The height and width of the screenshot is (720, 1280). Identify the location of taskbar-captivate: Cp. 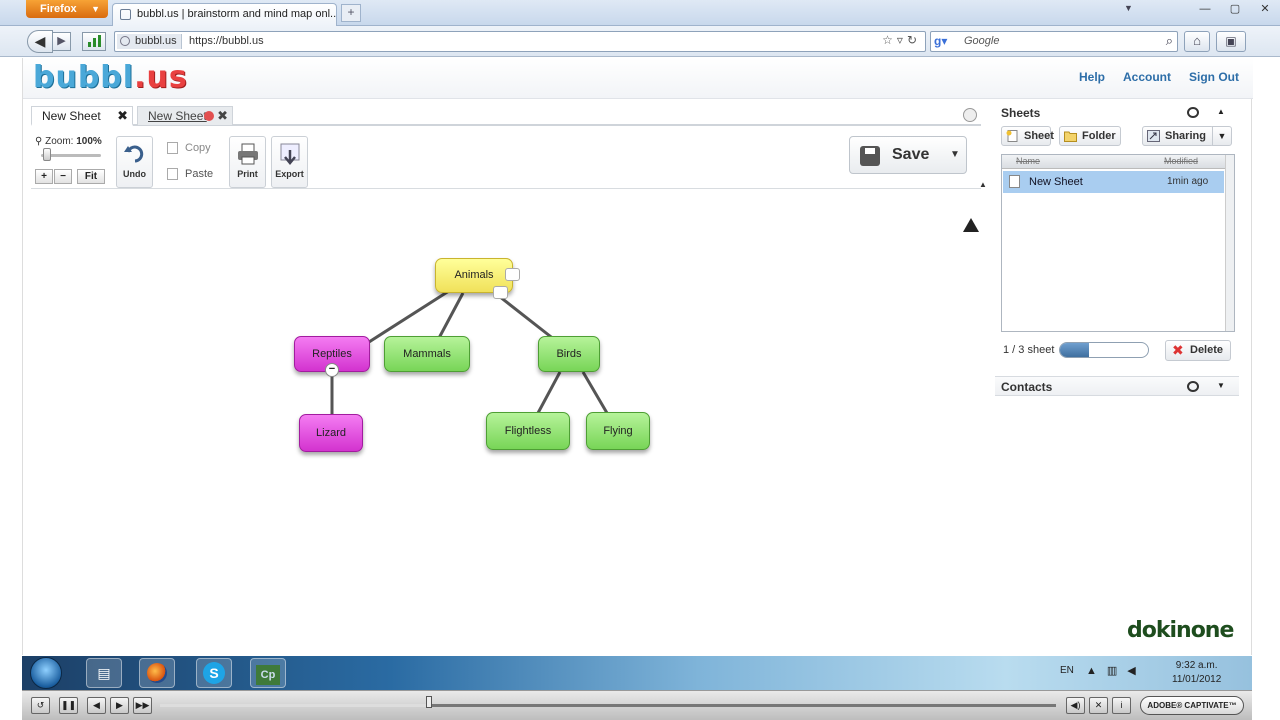
(268, 673).